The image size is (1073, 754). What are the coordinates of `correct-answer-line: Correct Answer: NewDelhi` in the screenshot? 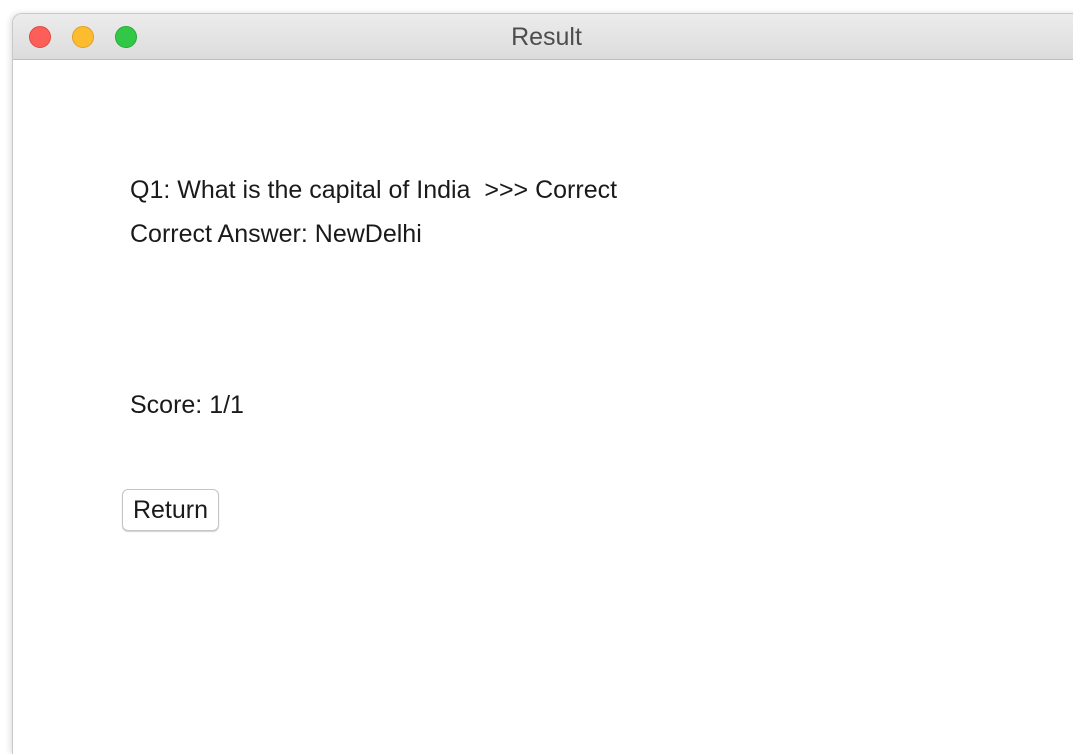 It's located at (276, 234).